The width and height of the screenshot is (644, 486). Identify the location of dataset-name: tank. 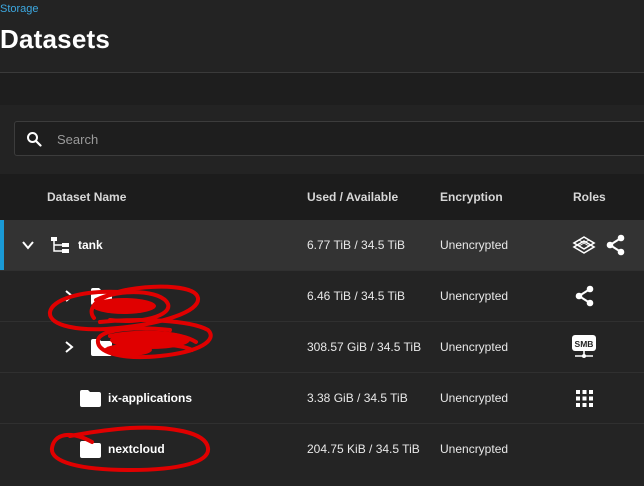
(90, 245).